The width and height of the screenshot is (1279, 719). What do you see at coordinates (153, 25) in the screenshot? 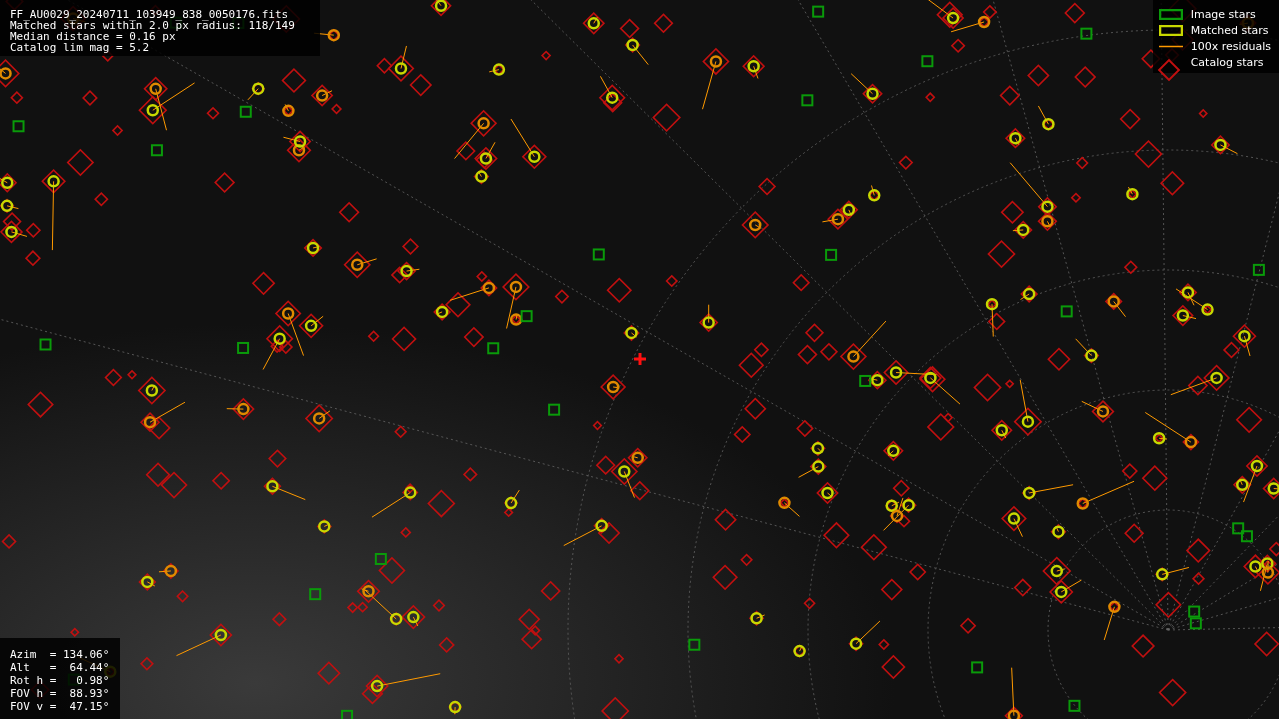
I see `info-text: Matched stars within 2.0 px radius: 118/149` at bounding box center [153, 25].